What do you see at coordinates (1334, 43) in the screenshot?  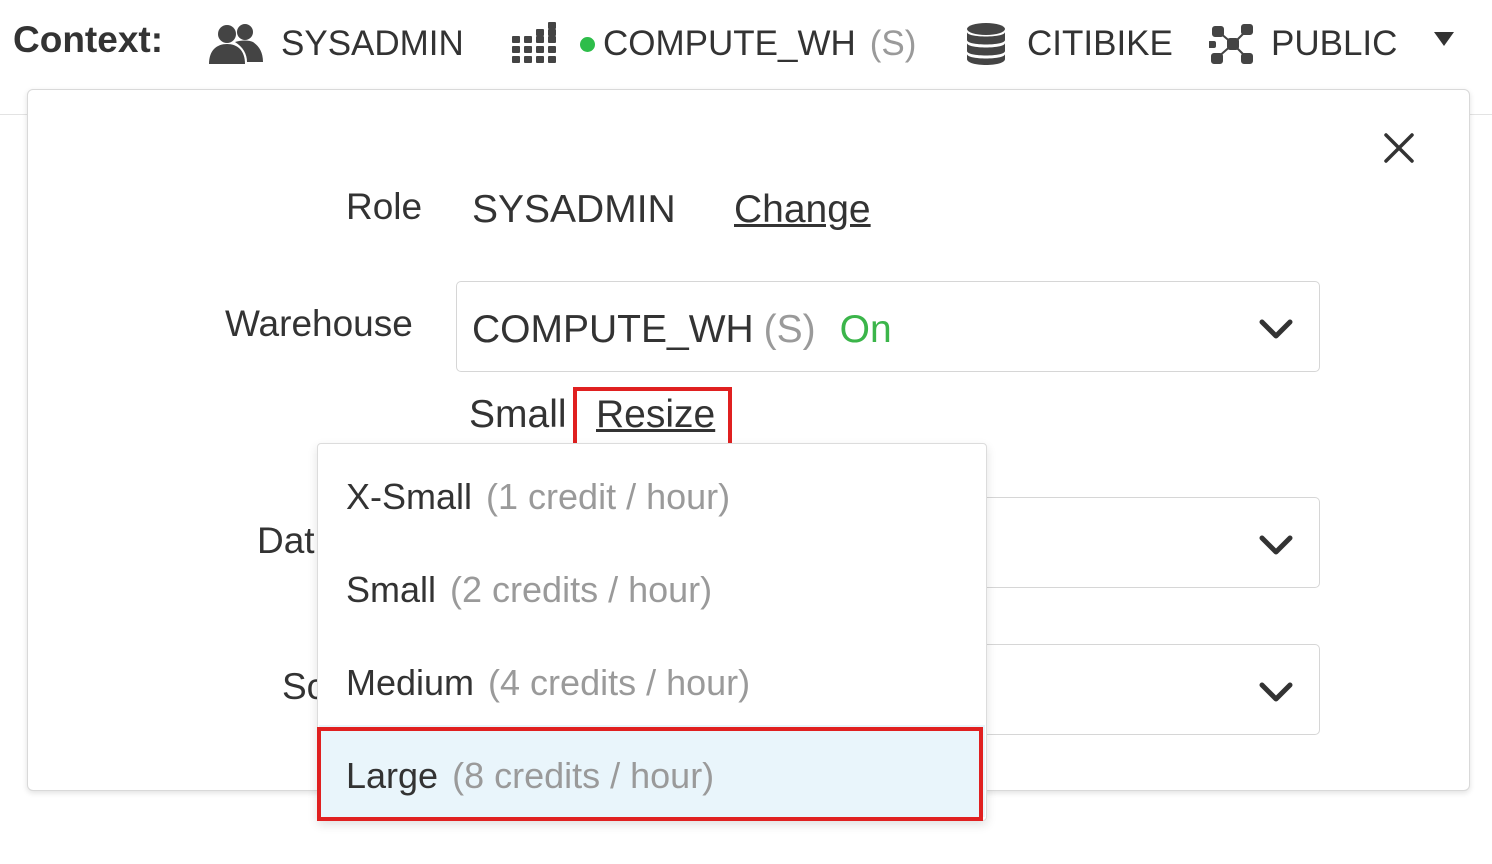 I see `context-schema-text: PUBLIC` at bounding box center [1334, 43].